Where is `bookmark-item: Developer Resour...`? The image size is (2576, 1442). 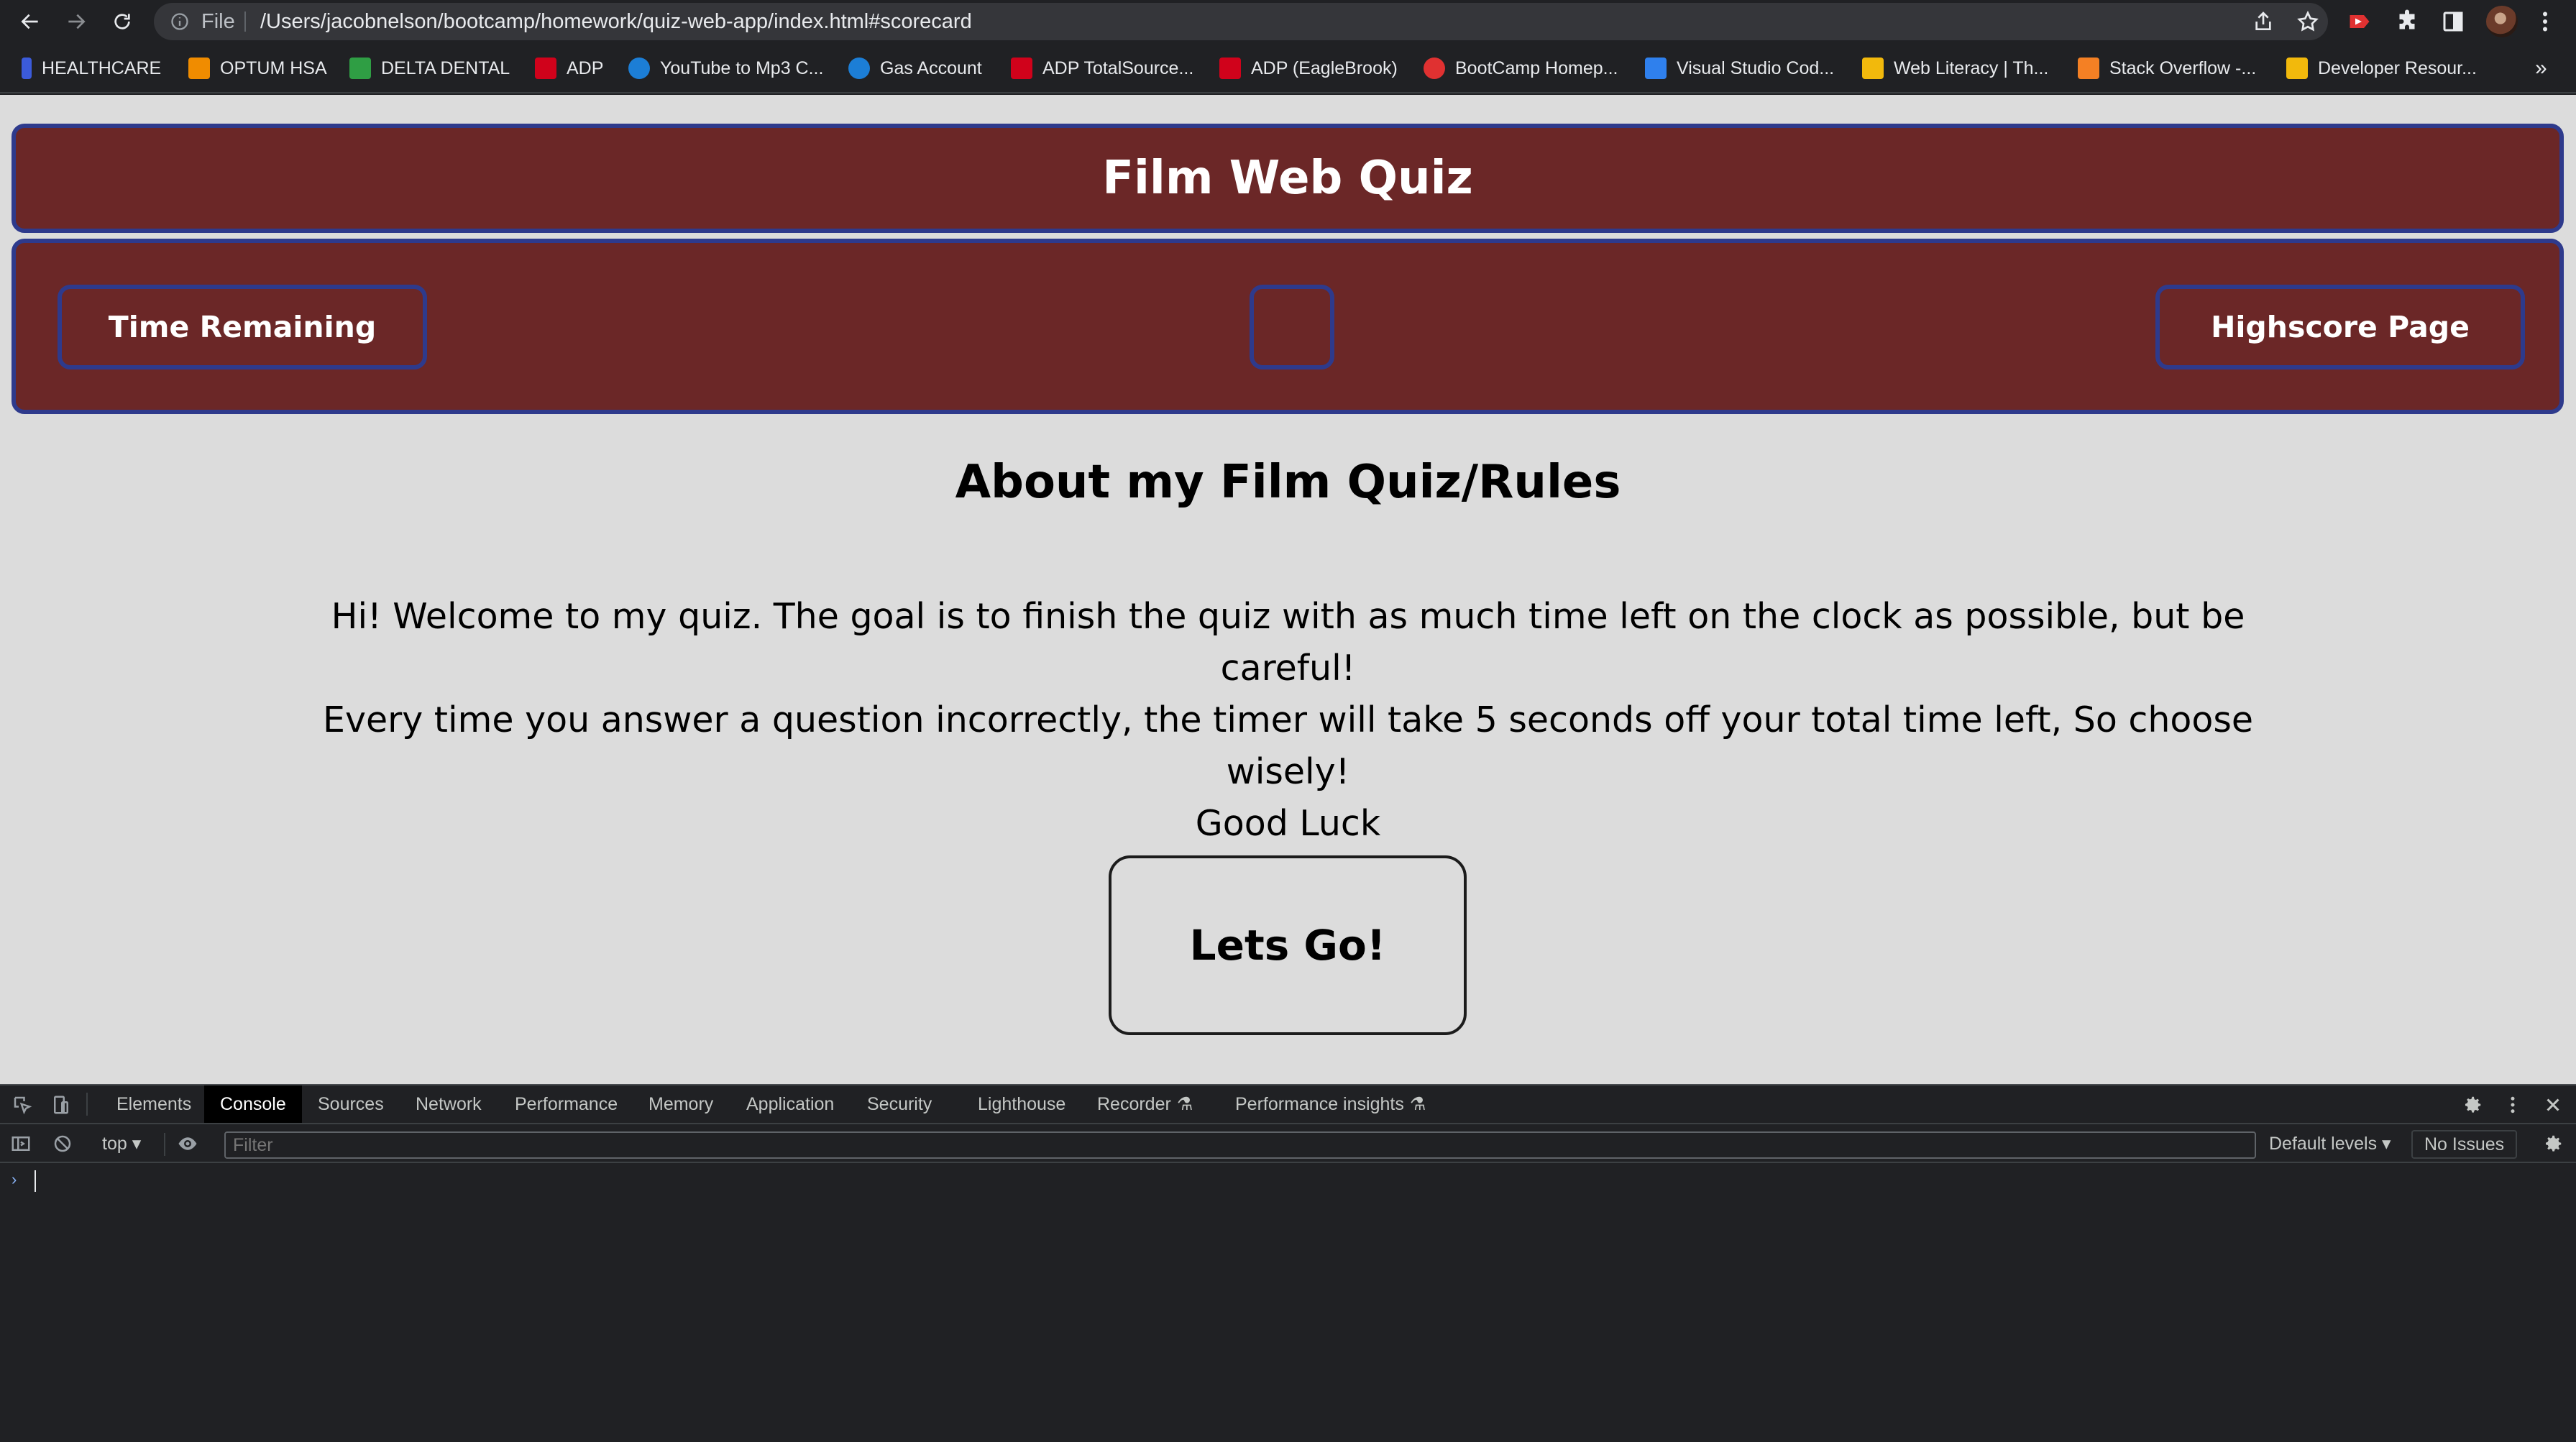
bookmark-item: Developer Resour... is located at coordinates (2381, 68).